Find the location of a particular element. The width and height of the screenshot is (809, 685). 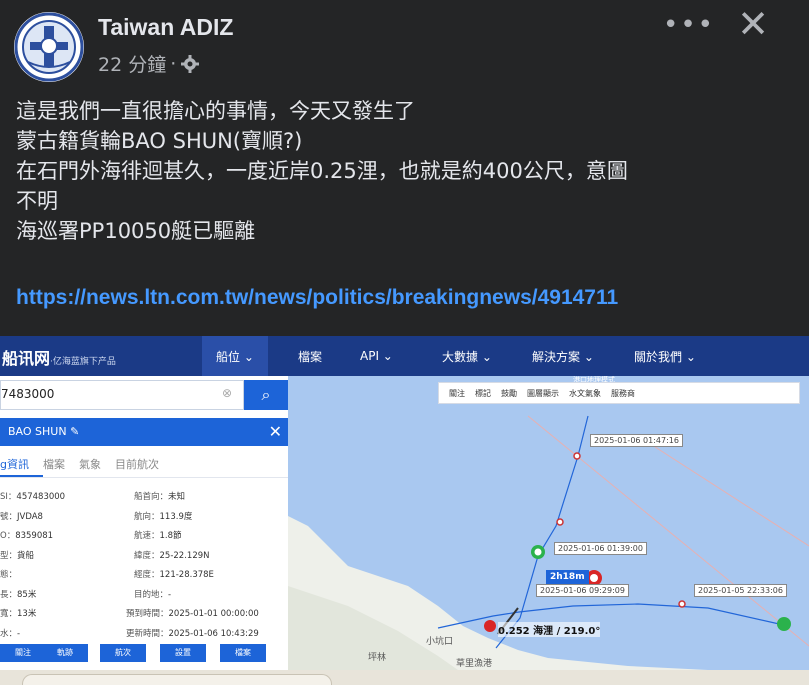

field-key: 更新時間： is located at coordinates (147, 633).